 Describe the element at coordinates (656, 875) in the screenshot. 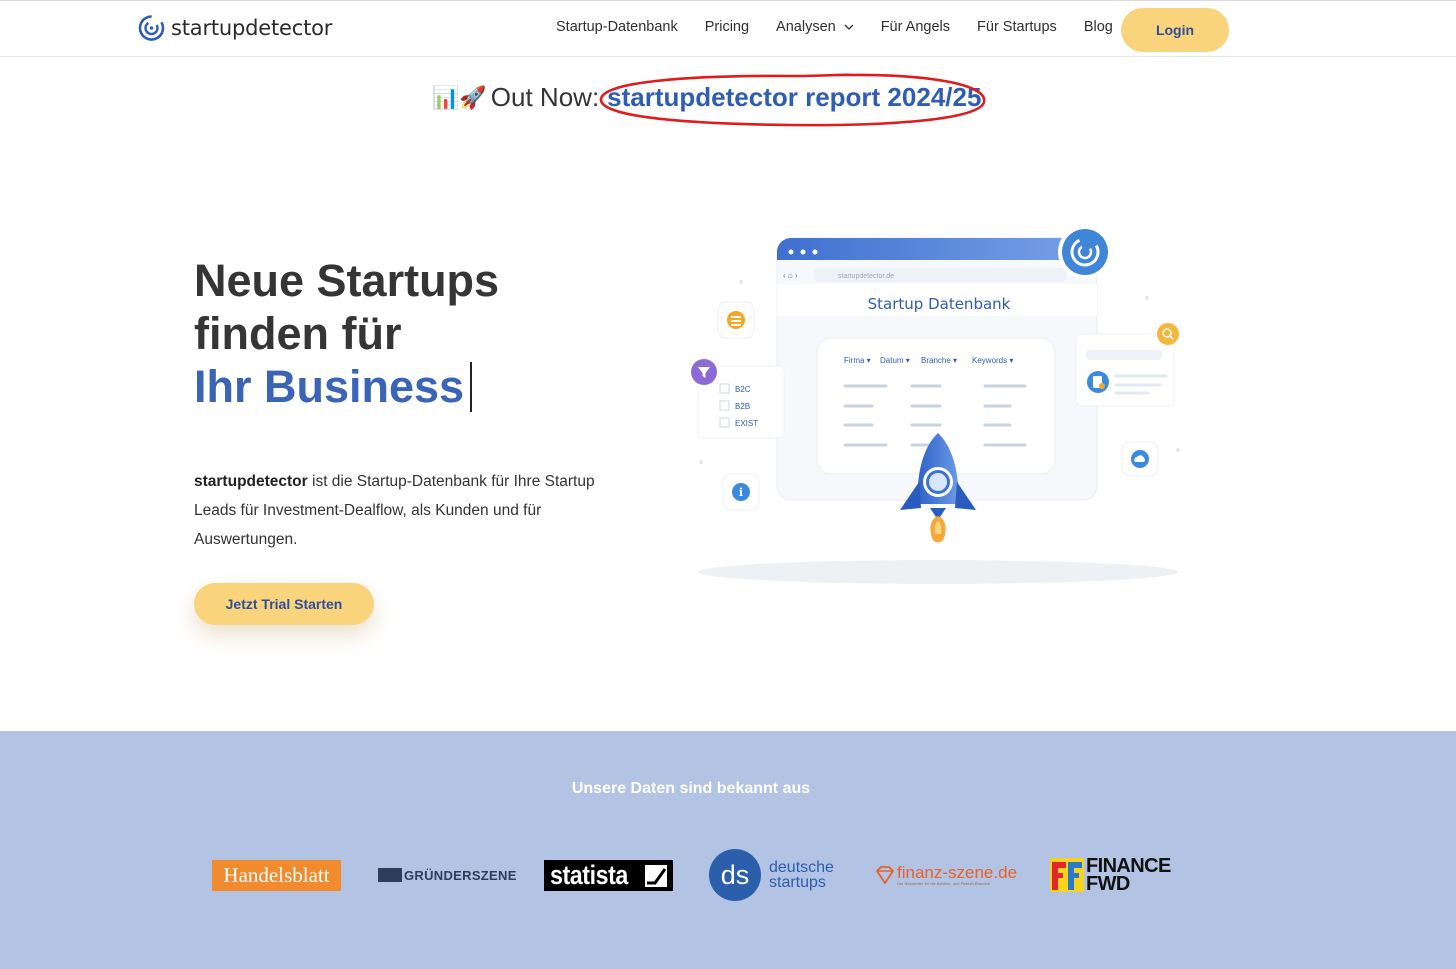

I see `statista-mark-icon` at that location.